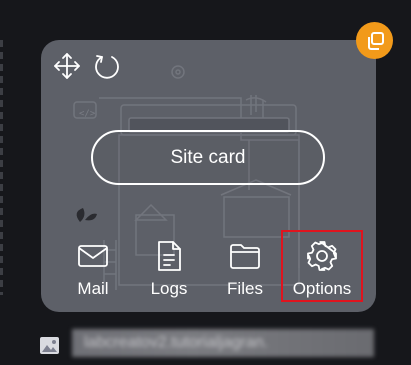  I want to click on refresh-icon, so click(107, 66).